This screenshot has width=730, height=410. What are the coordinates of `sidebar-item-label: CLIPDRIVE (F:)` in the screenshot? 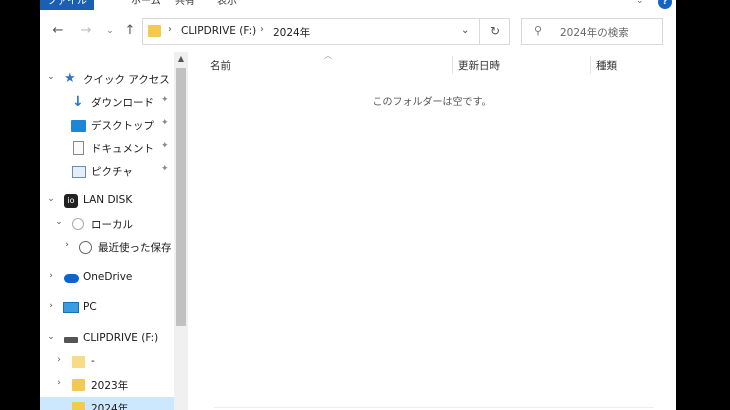 It's located at (121, 338).